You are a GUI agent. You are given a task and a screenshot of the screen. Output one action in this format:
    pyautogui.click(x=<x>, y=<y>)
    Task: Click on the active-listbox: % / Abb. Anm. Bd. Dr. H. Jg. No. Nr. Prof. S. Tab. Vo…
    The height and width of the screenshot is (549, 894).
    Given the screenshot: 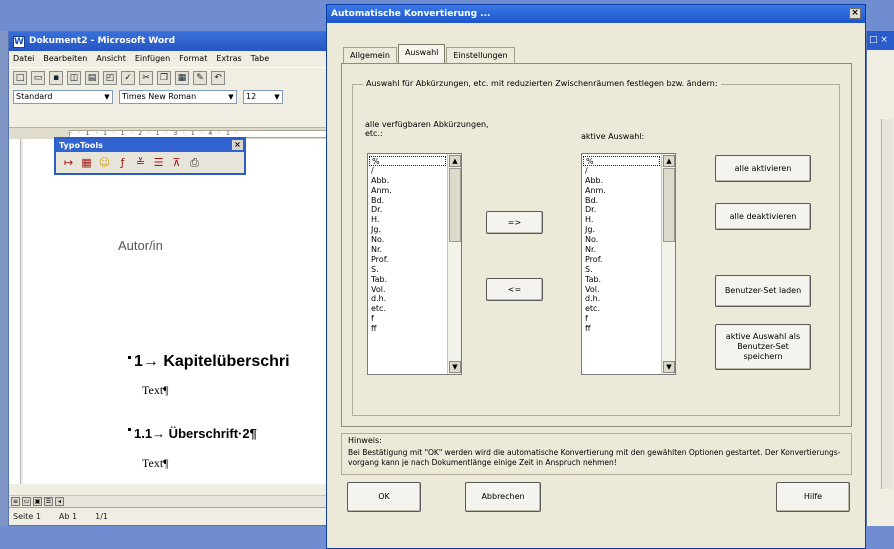 What is the action you would take?
    pyautogui.click(x=628, y=264)
    